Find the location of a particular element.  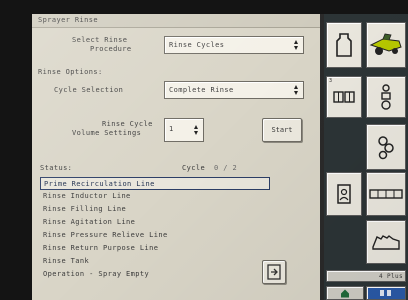

status-list-item: Rinse Return Purpose Line is located at coordinates (101, 248).